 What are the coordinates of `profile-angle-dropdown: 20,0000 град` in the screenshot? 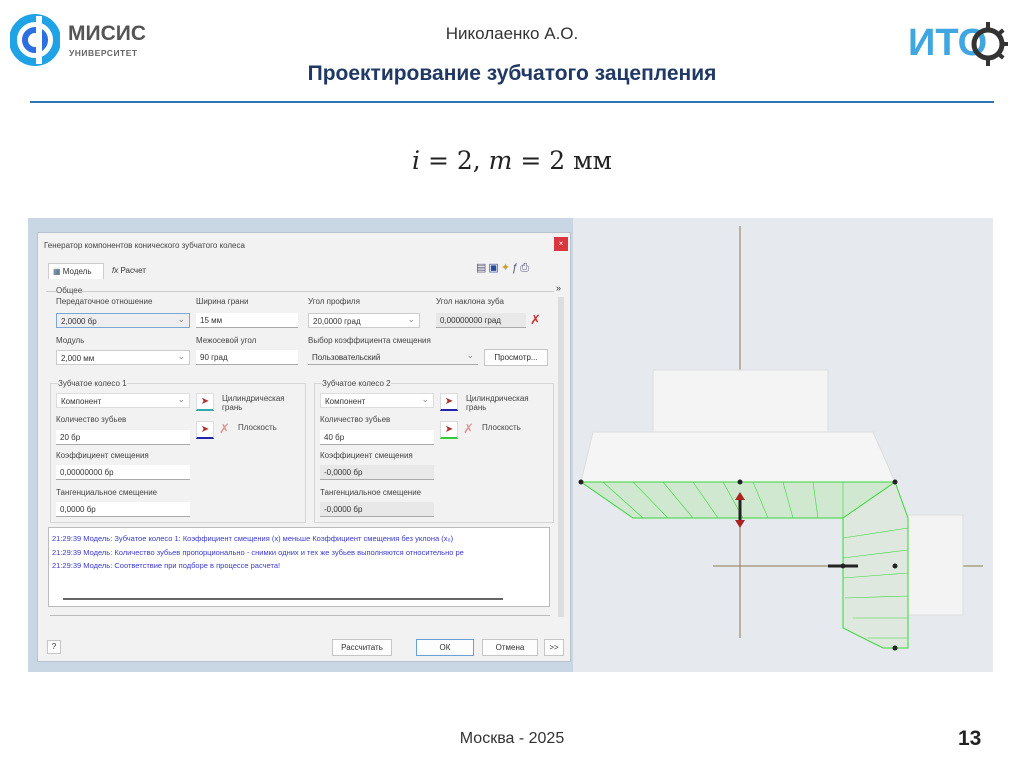 It's located at (364, 320).